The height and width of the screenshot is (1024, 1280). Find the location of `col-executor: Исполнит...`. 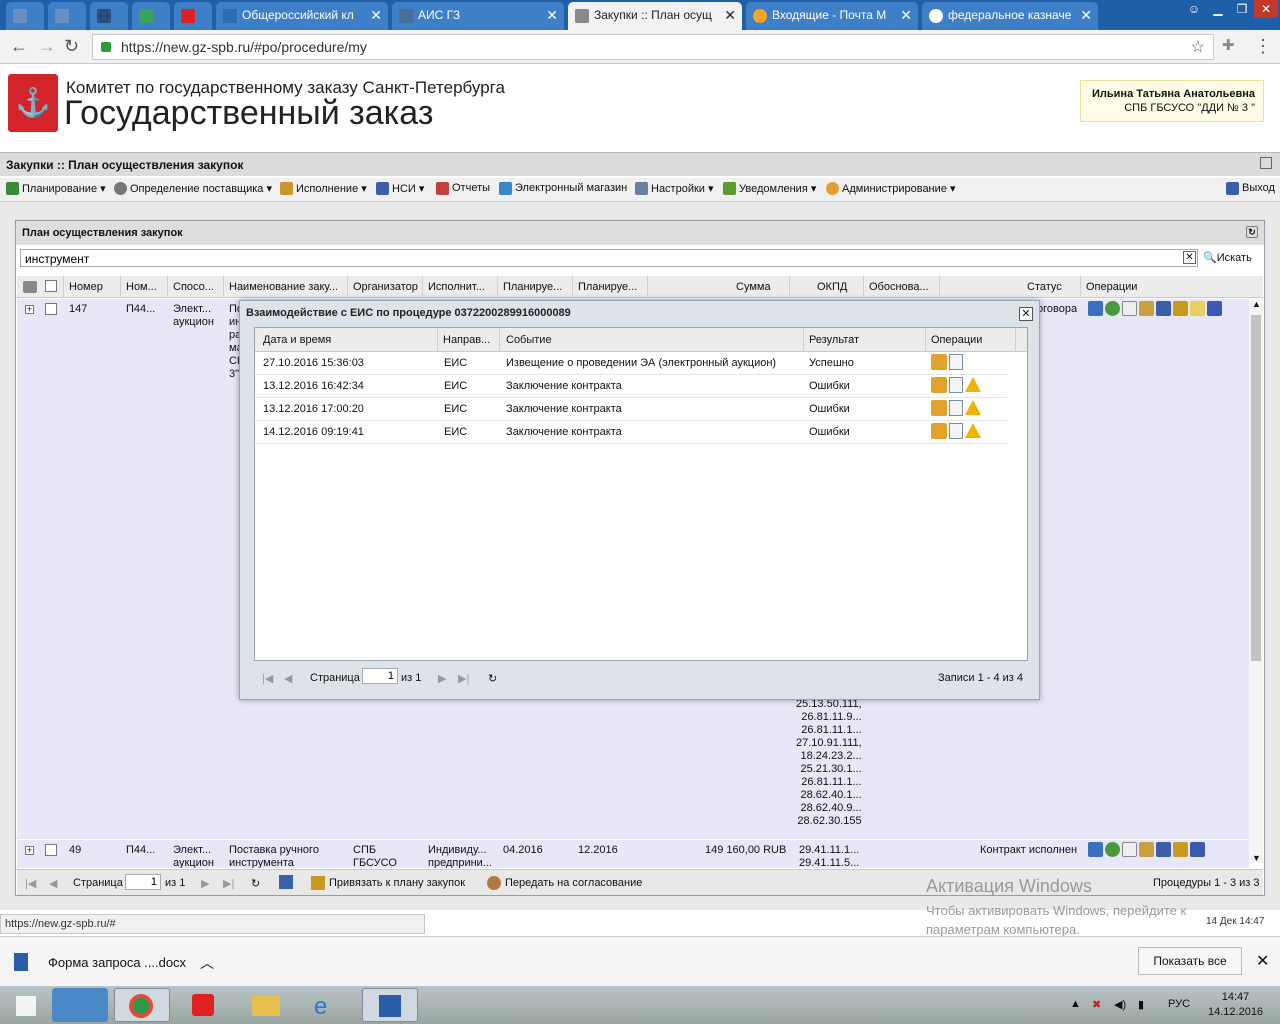

col-executor: Исполнит... is located at coordinates (463, 287).